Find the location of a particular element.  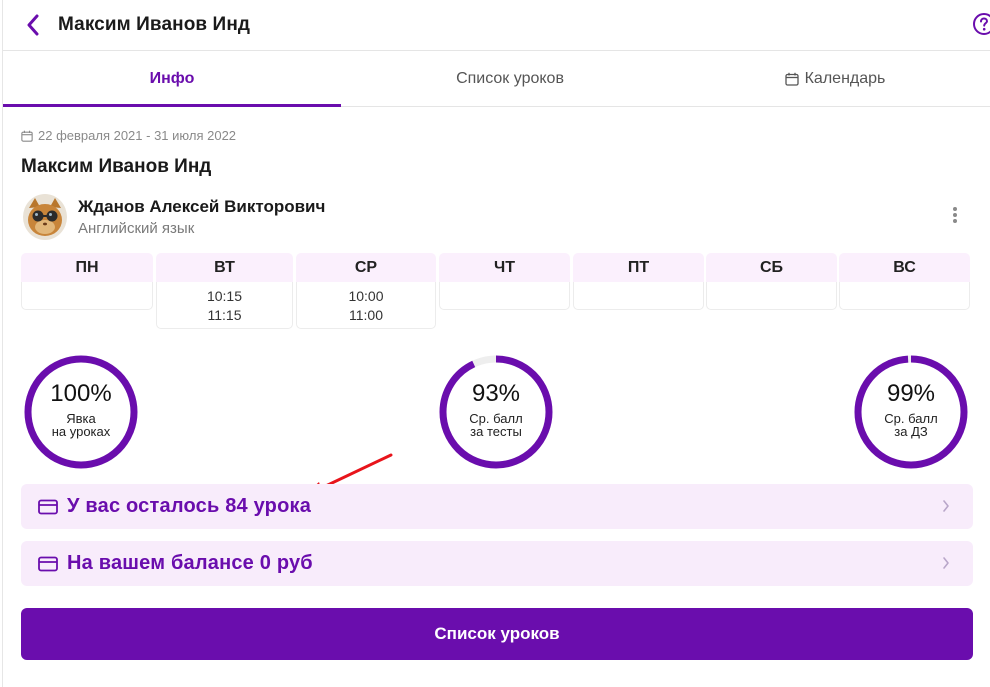

teacher-name: Жданов Алексей Викторович is located at coordinates (202, 206).